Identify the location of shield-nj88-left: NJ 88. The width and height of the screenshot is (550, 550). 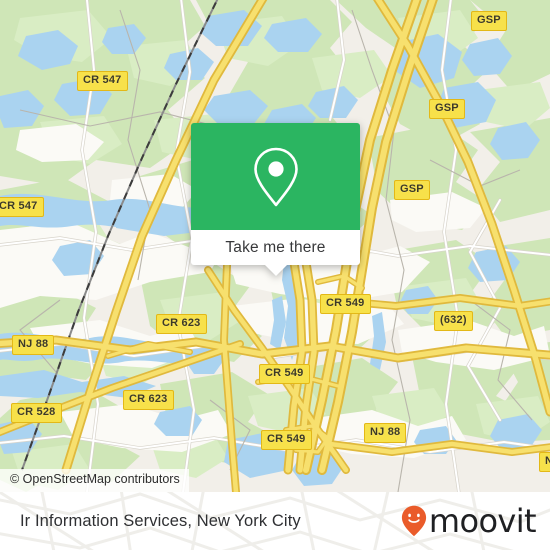
(33, 345).